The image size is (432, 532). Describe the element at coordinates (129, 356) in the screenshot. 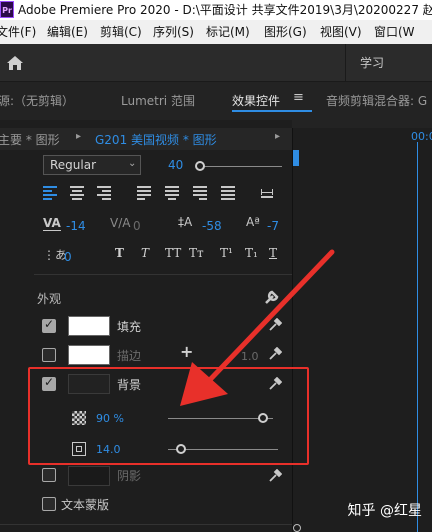

I see `stroke-label: 描边` at that location.